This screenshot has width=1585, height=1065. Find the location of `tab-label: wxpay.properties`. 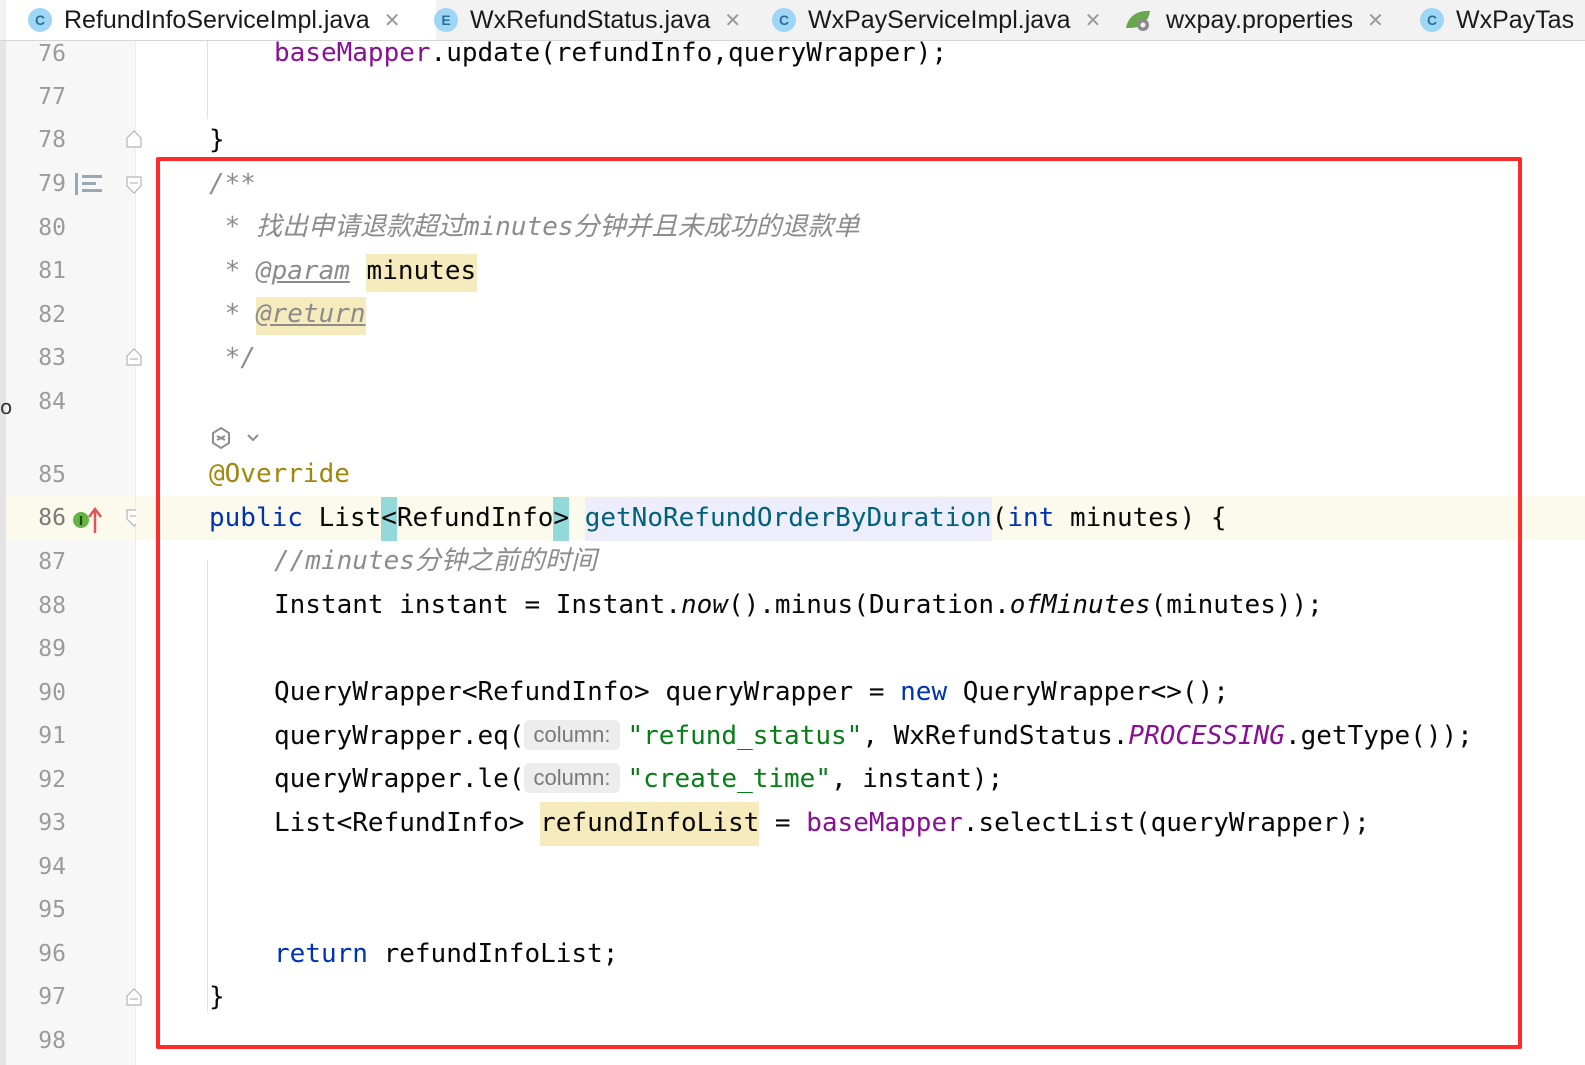

tab-label: wxpay.properties is located at coordinates (1260, 19).